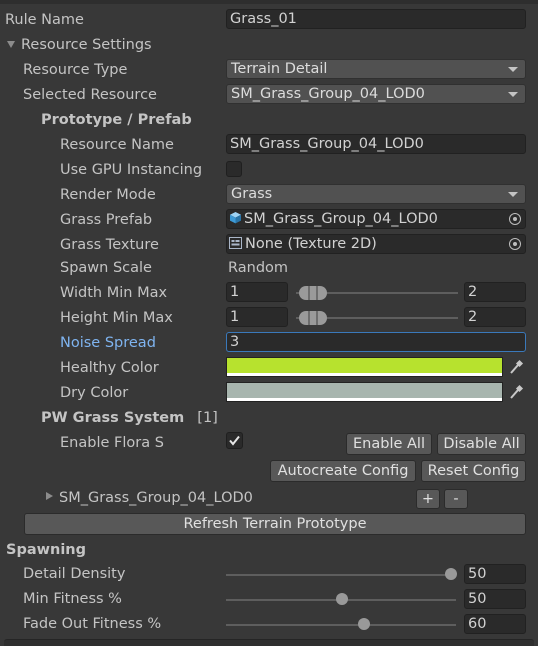 The image size is (538, 646). I want to click on detail-density-label: Detail Density, so click(74, 574).